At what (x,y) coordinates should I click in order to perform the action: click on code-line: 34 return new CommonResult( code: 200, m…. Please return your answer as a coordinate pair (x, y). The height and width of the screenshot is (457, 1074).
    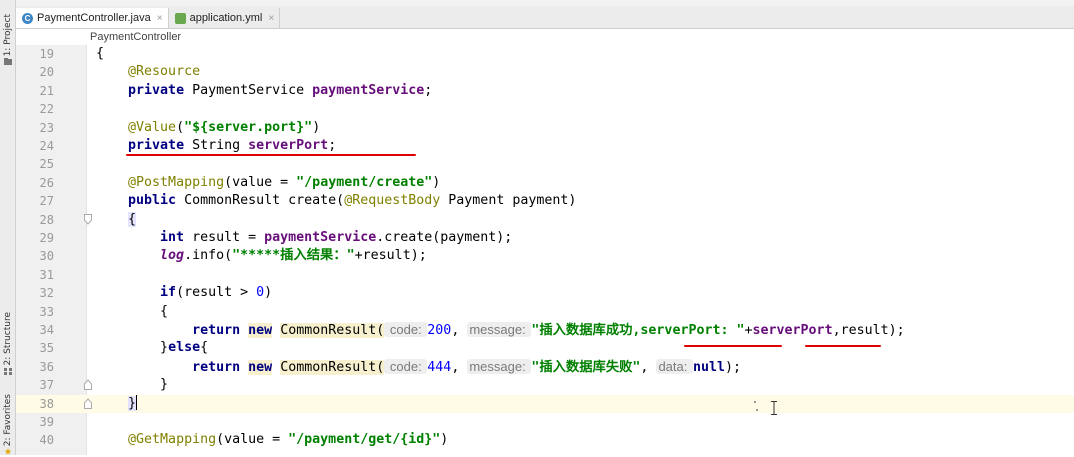
    Looking at the image, I should click on (545, 330).